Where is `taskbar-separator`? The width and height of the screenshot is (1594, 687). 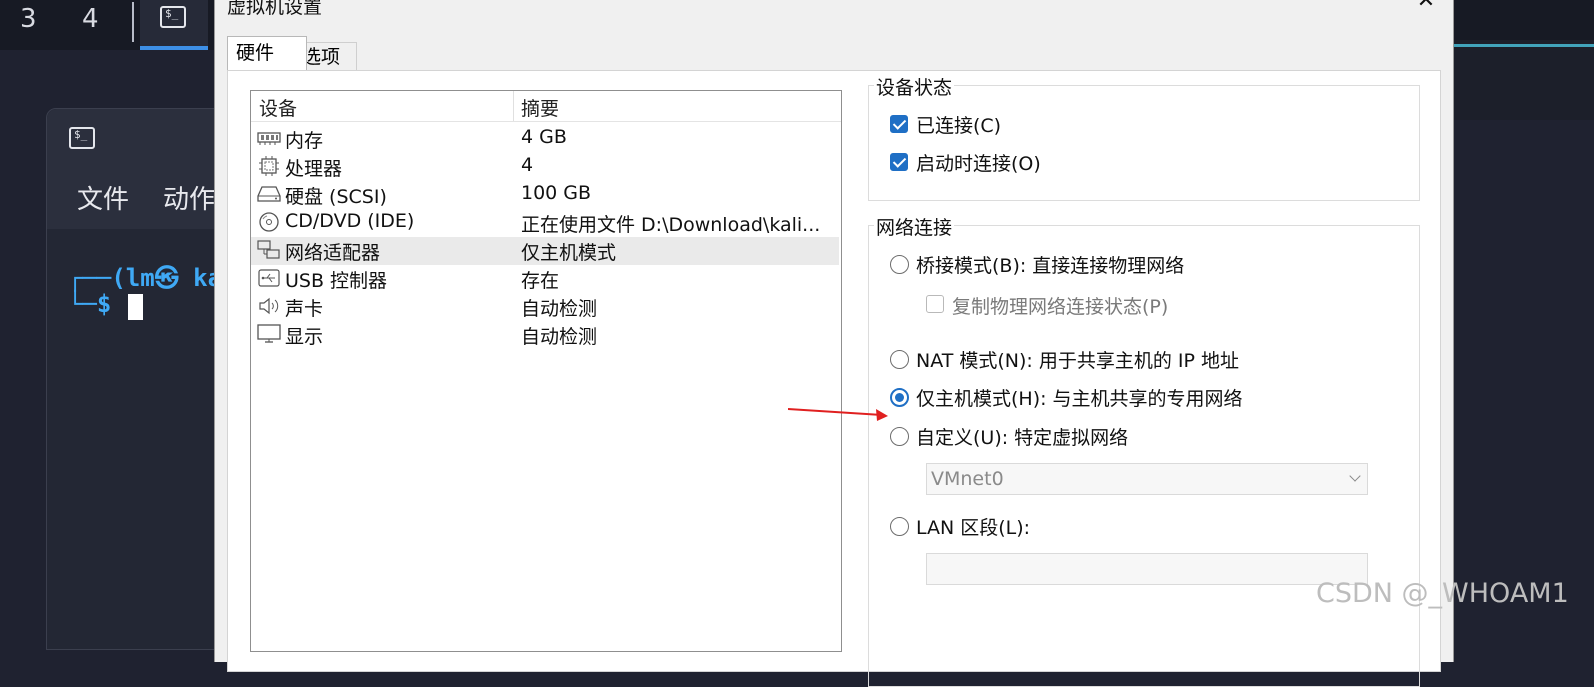 taskbar-separator is located at coordinates (133, 22).